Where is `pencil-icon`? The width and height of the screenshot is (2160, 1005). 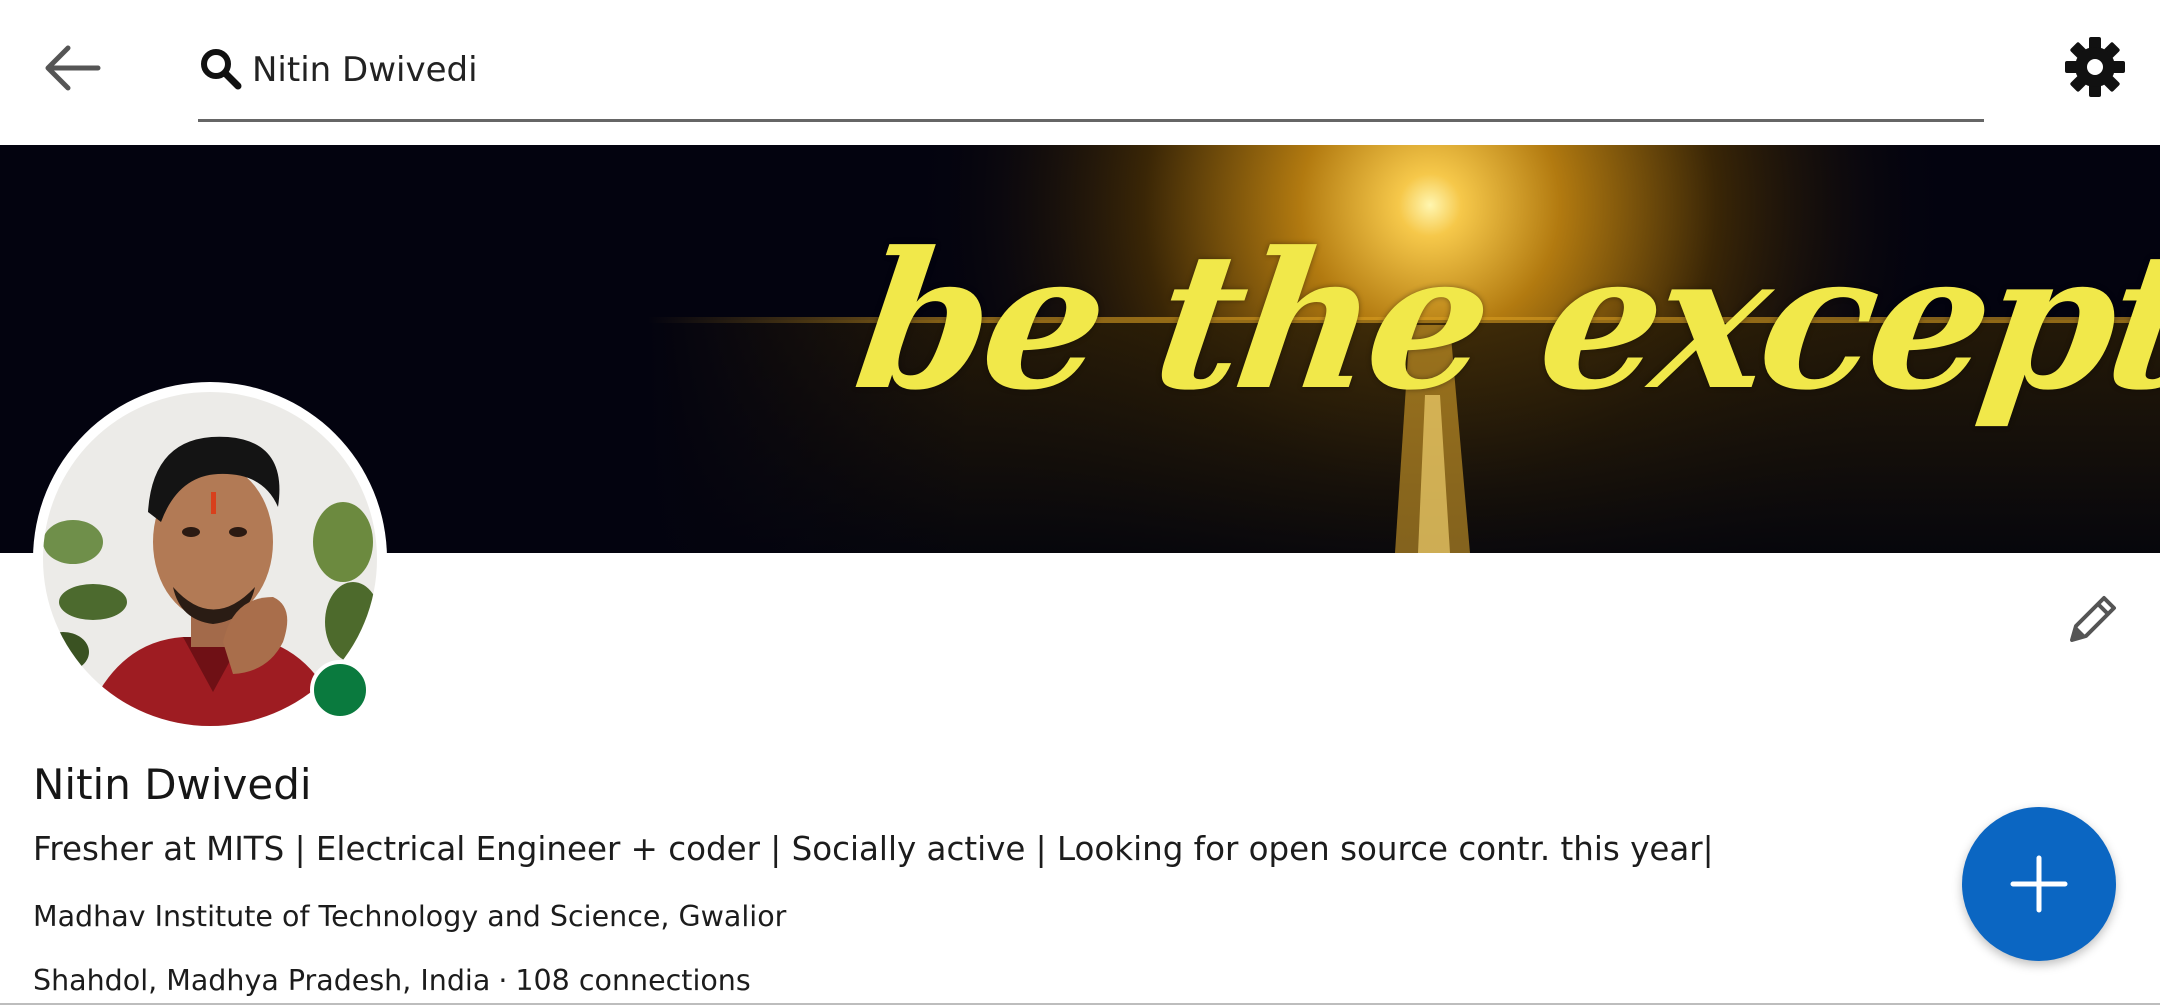 pencil-icon is located at coordinates (2093, 619).